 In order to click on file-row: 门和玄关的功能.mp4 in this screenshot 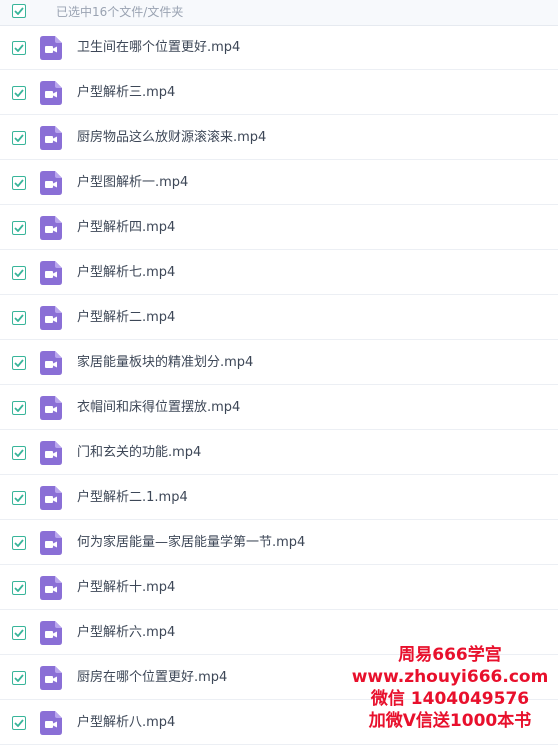, I will do `click(279, 453)`.